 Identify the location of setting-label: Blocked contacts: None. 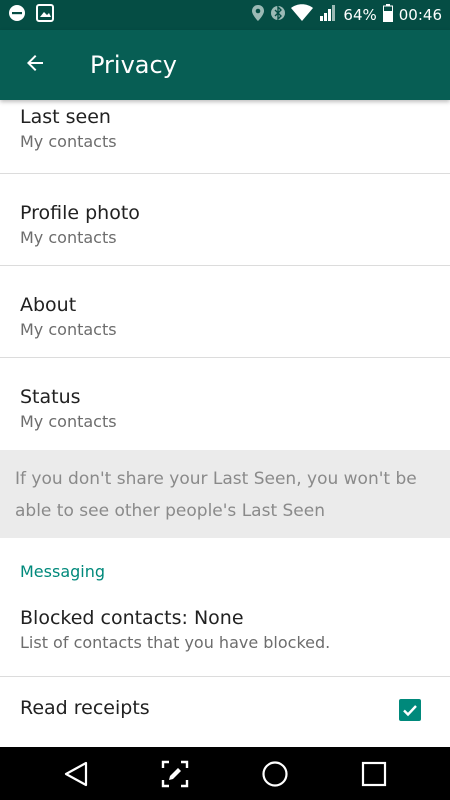
(132, 618).